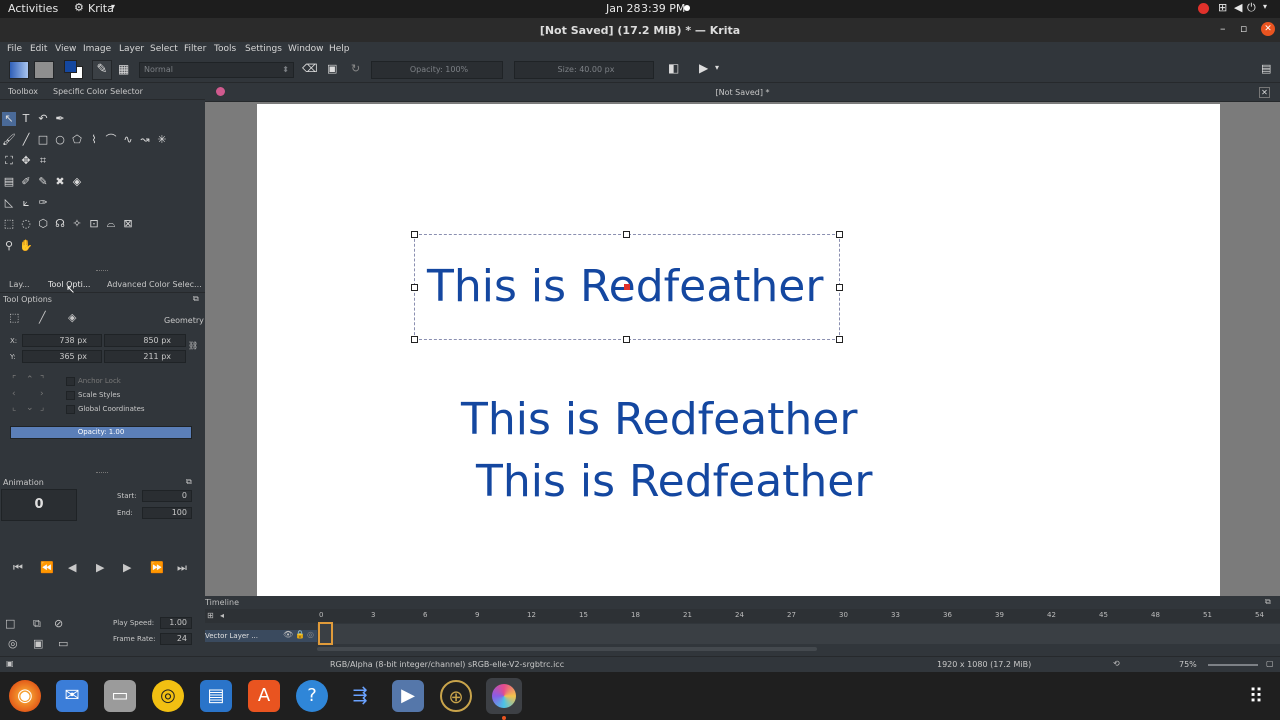  Describe the element at coordinates (94, 140) in the screenshot. I see `polyline-tool-icon: ⌇` at that location.